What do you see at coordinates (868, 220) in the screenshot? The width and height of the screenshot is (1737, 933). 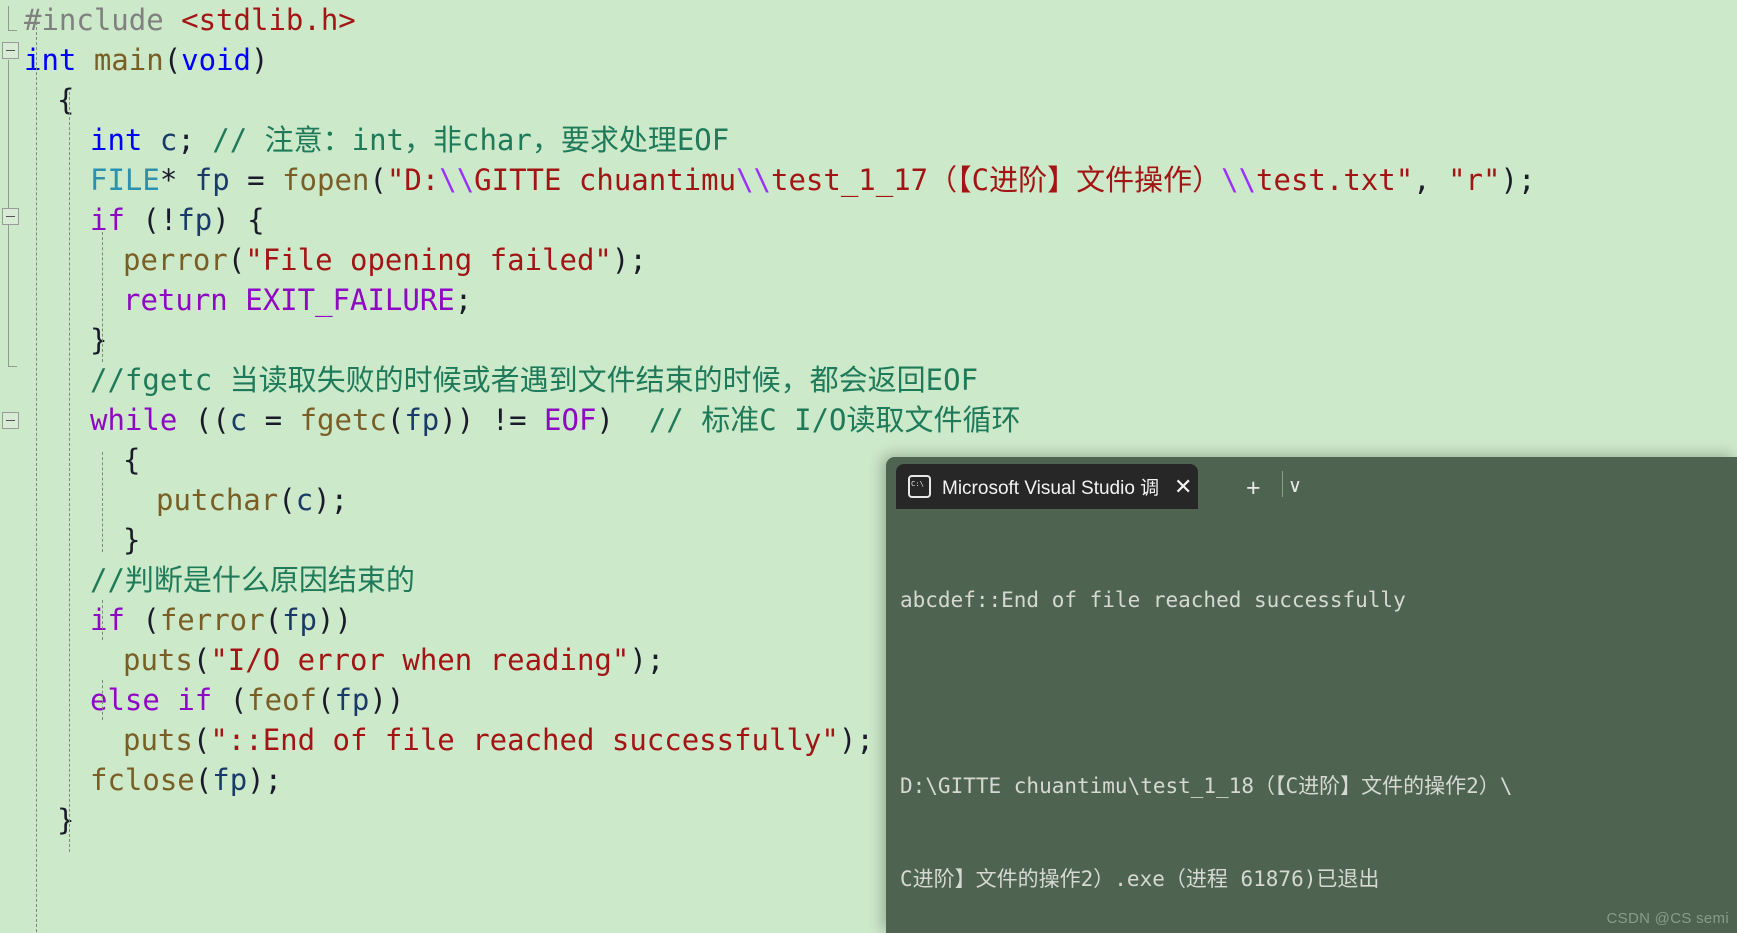 I see `code-line: if (!fp) {` at bounding box center [868, 220].